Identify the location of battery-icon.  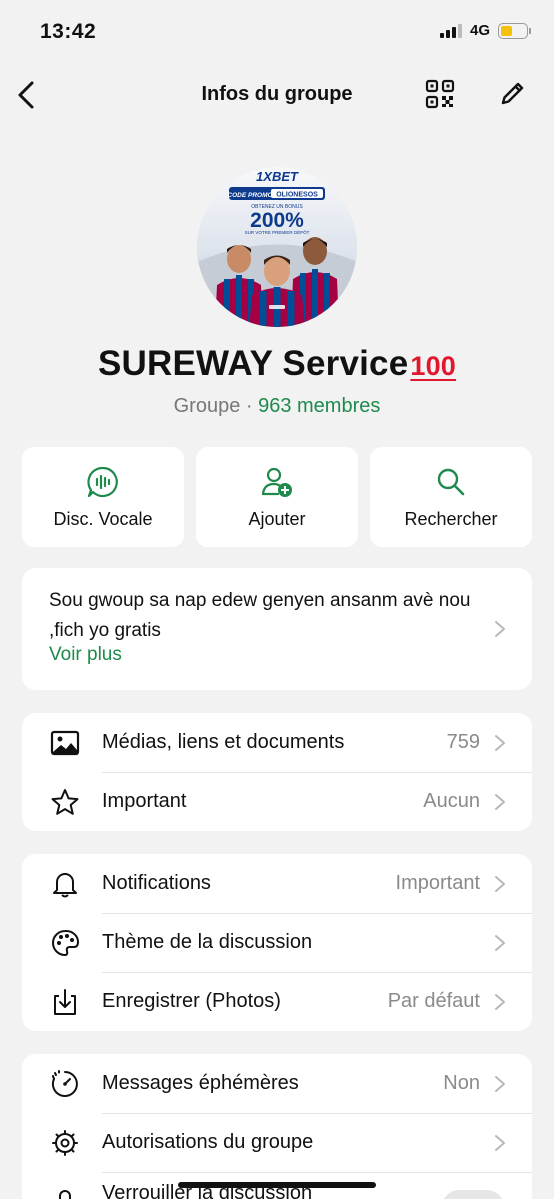
(514, 30).